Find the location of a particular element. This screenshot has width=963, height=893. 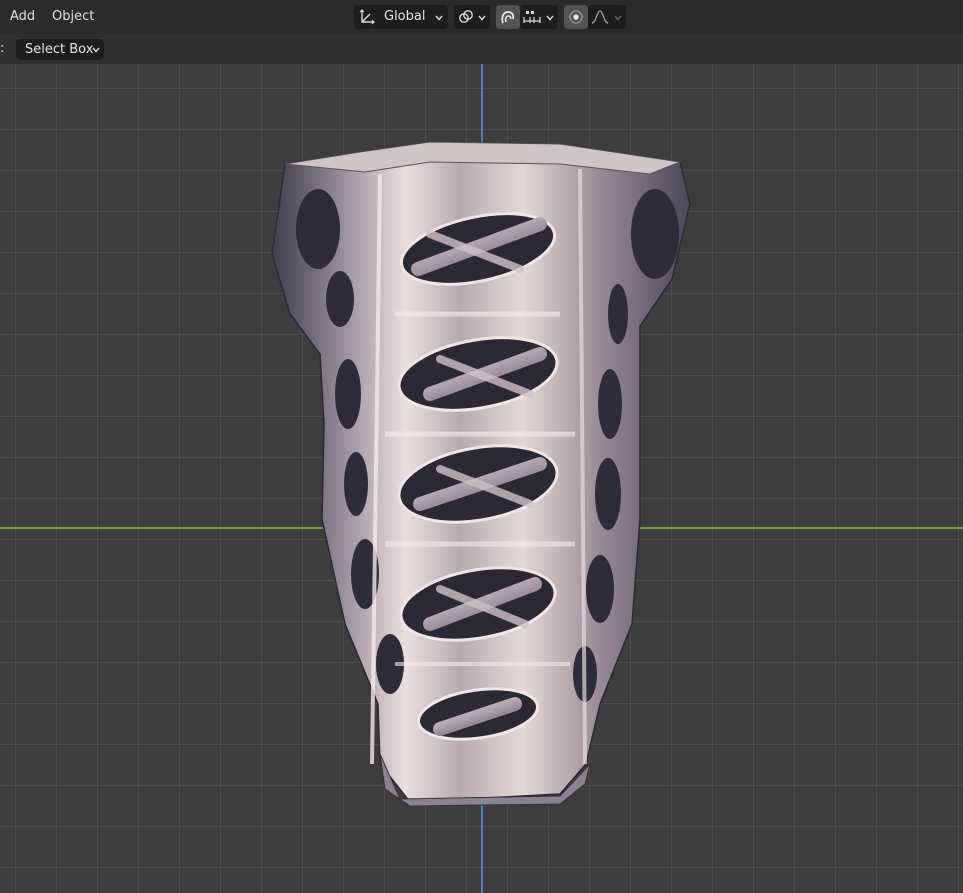

transform-orientation-icon is located at coordinates (367, 17).